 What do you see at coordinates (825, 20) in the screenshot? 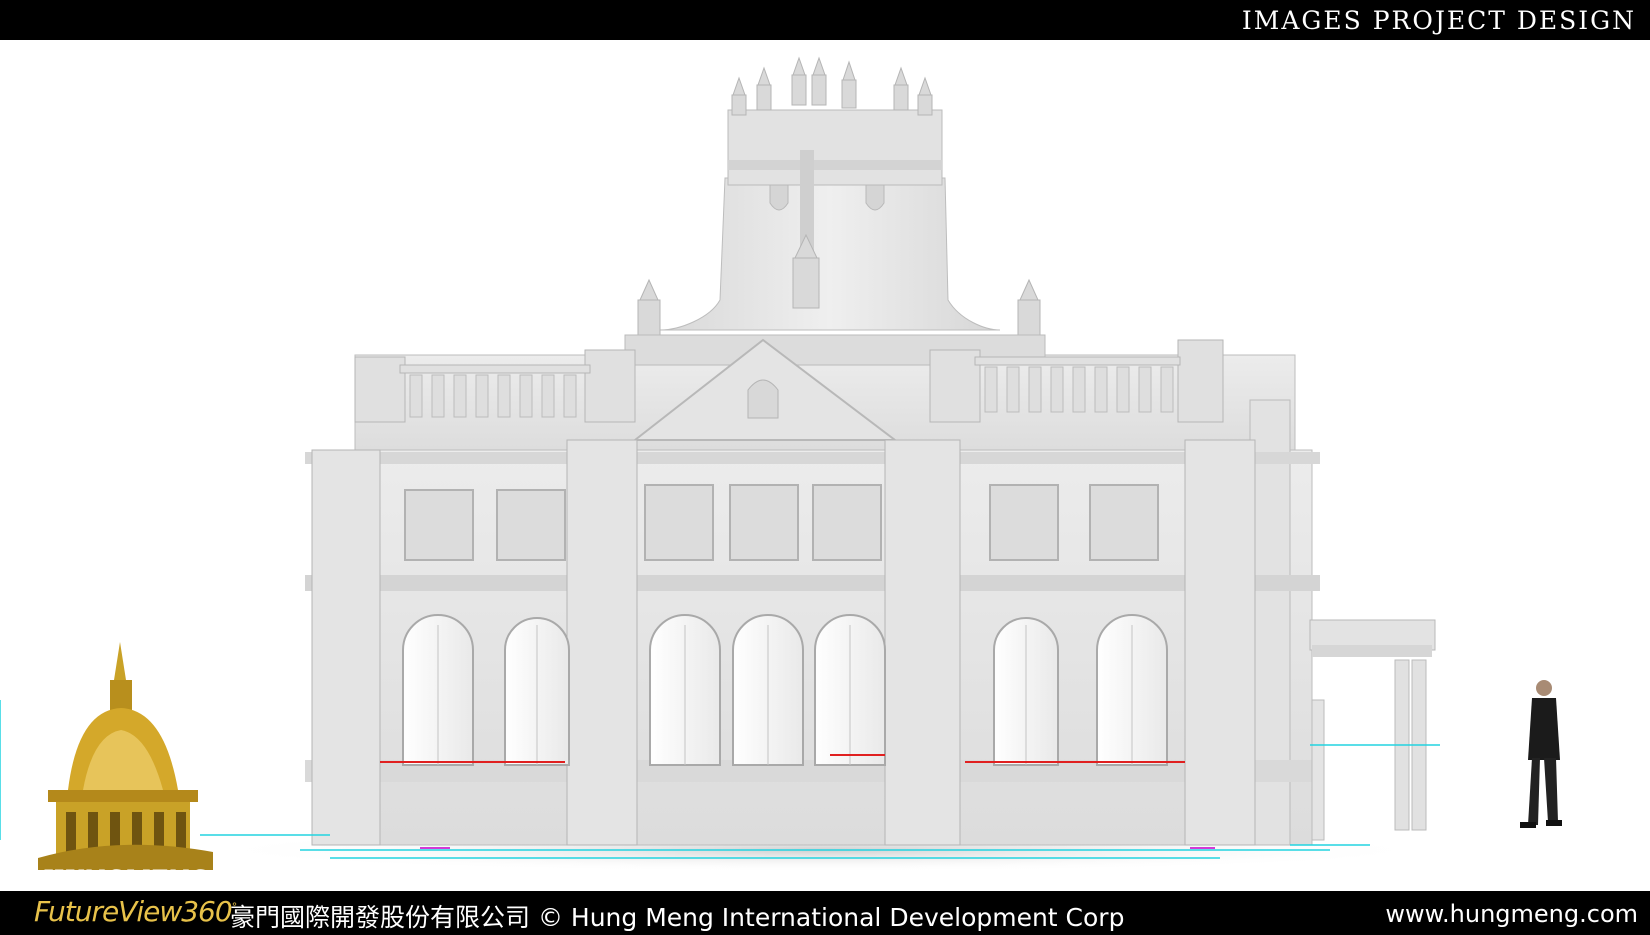
I see `header-bar: IMAGES PROJECT DESIGN` at bounding box center [825, 20].